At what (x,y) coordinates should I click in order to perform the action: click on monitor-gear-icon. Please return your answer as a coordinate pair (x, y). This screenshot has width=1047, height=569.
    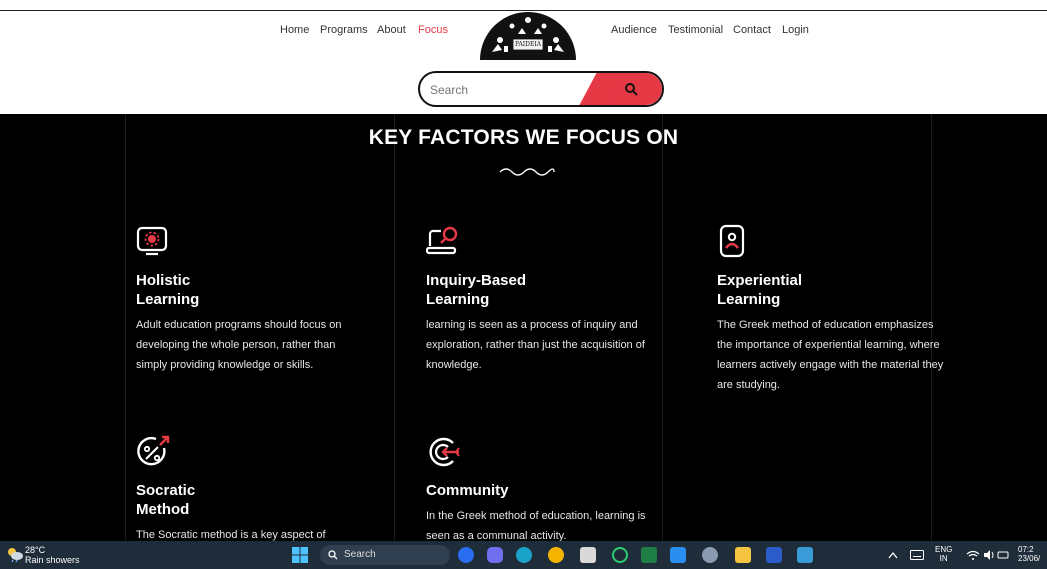
    Looking at the image, I should click on (152, 241).